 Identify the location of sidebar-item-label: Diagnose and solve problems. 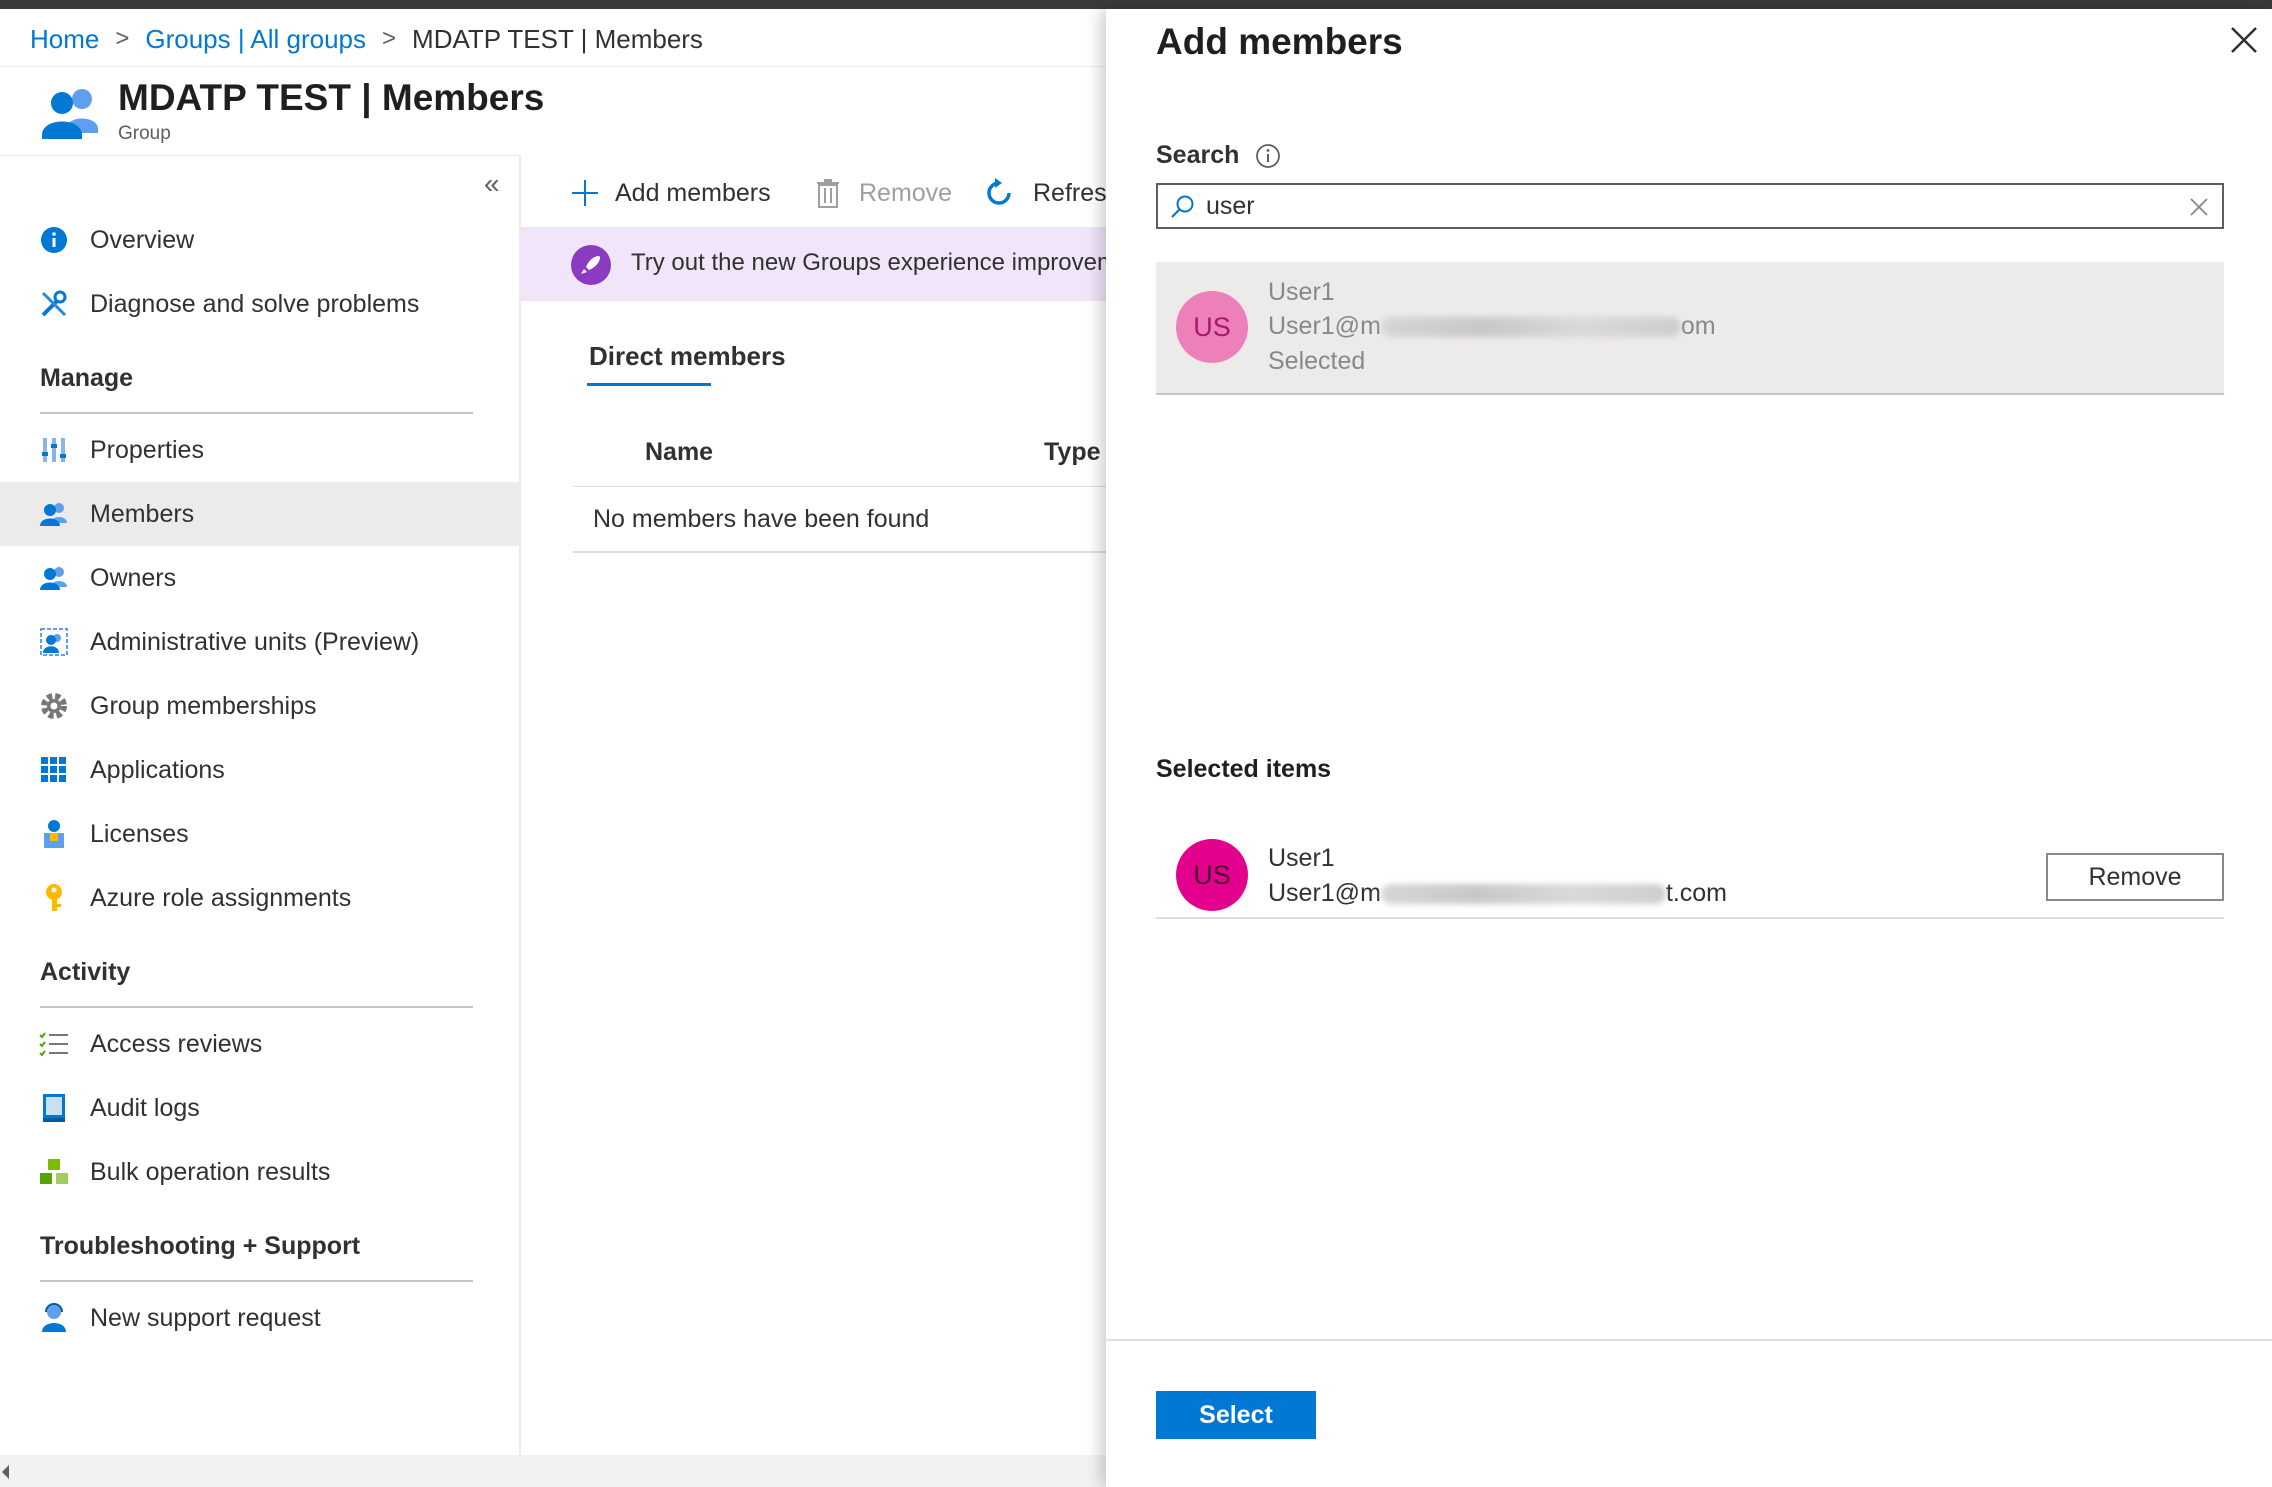
(255, 303).